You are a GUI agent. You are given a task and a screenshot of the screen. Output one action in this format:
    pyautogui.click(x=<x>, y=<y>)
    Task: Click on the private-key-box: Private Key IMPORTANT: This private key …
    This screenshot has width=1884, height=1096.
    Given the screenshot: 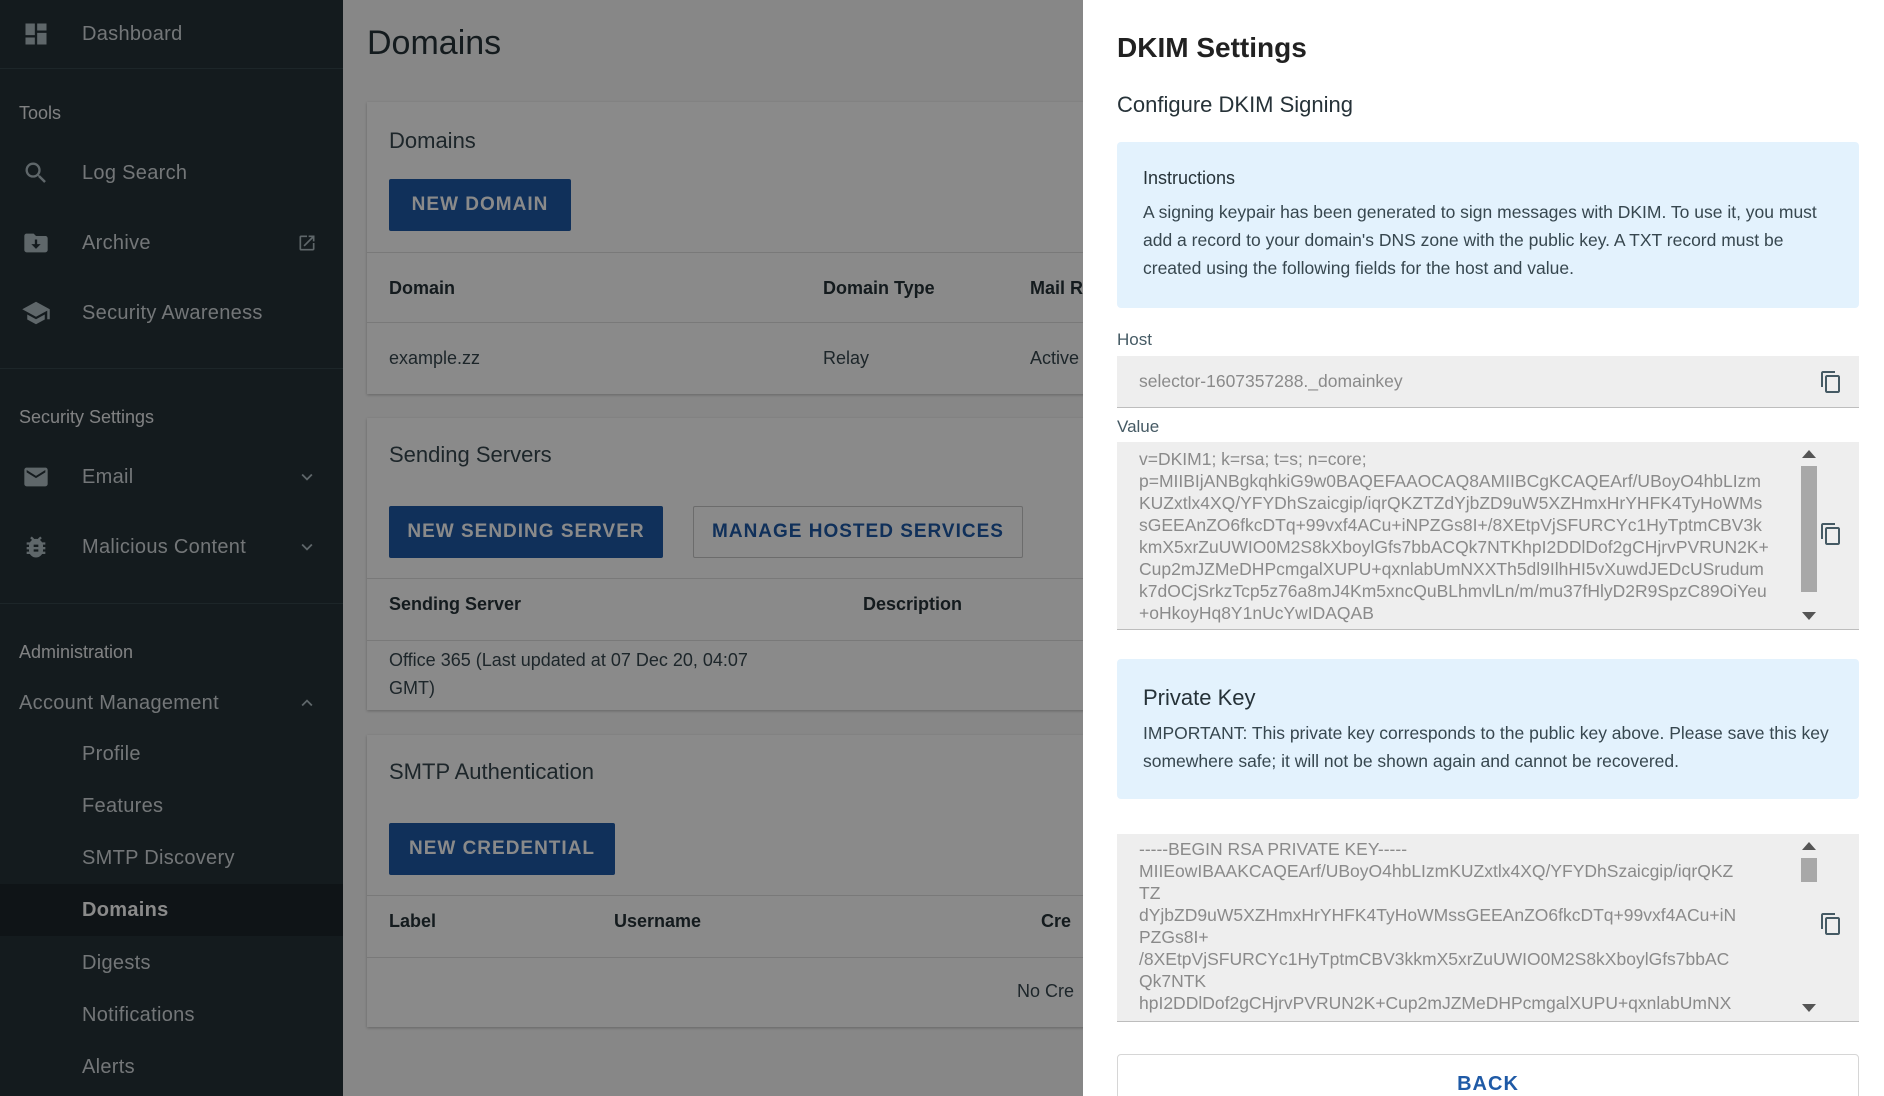 What is the action you would take?
    pyautogui.click(x=1488, y=729)
    